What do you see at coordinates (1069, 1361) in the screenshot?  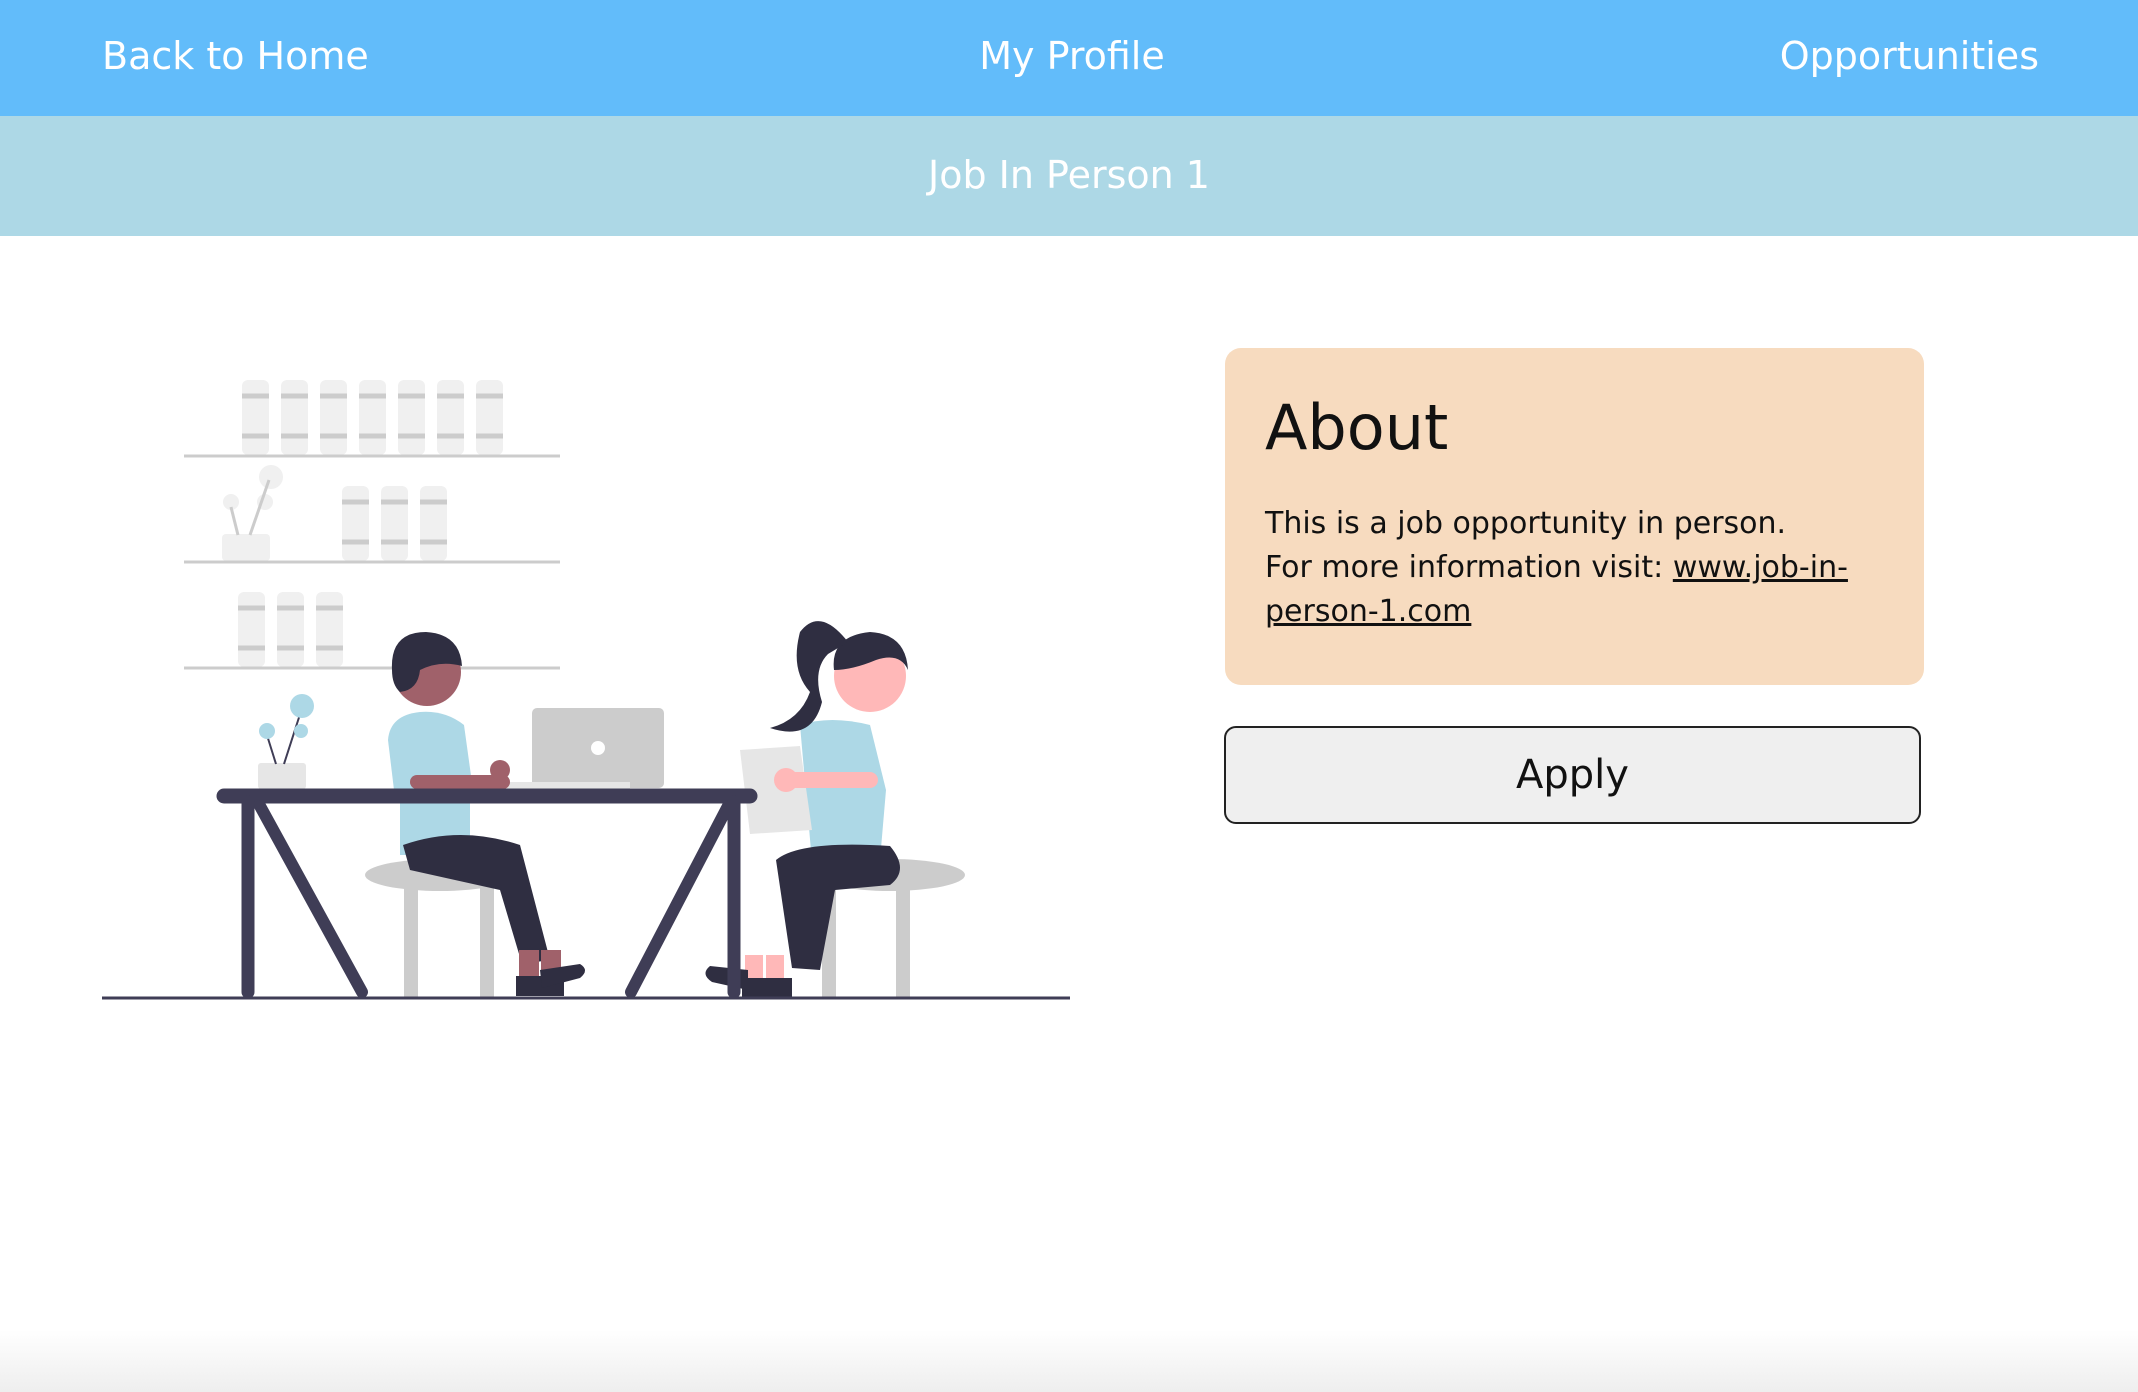 I see `bottom-scroll-shadow` at bounding box center [1069, 1361].